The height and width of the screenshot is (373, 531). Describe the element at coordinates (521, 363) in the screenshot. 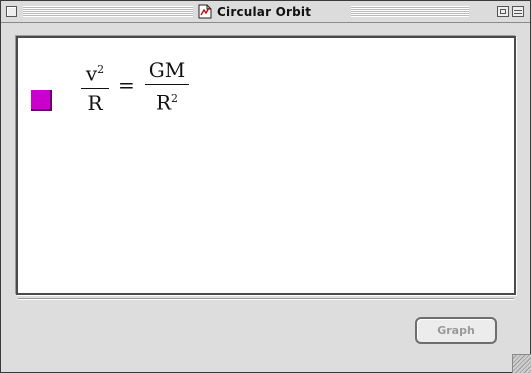

I see `resize-grip-icon` at that location.